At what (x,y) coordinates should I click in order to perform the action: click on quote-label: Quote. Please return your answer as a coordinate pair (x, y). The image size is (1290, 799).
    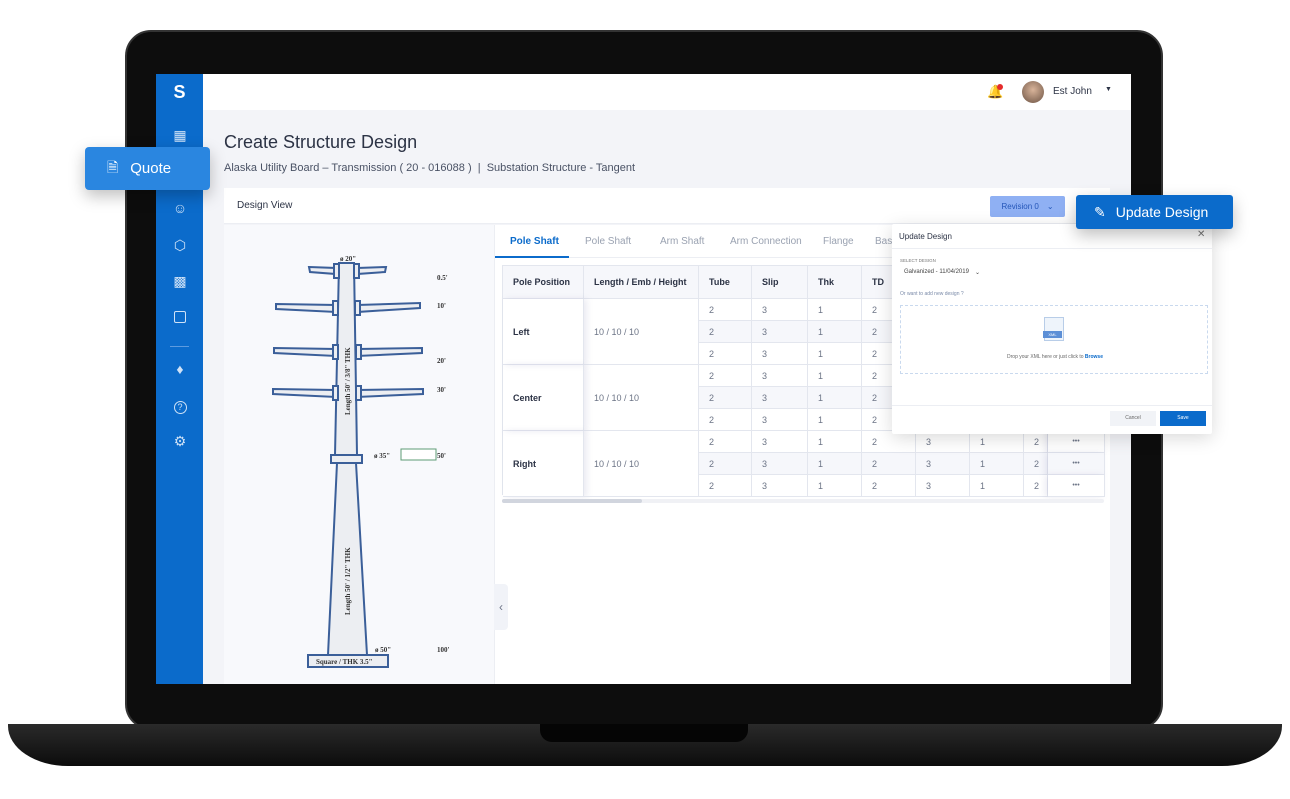
    Looking at the image, I should click on (151, 168).